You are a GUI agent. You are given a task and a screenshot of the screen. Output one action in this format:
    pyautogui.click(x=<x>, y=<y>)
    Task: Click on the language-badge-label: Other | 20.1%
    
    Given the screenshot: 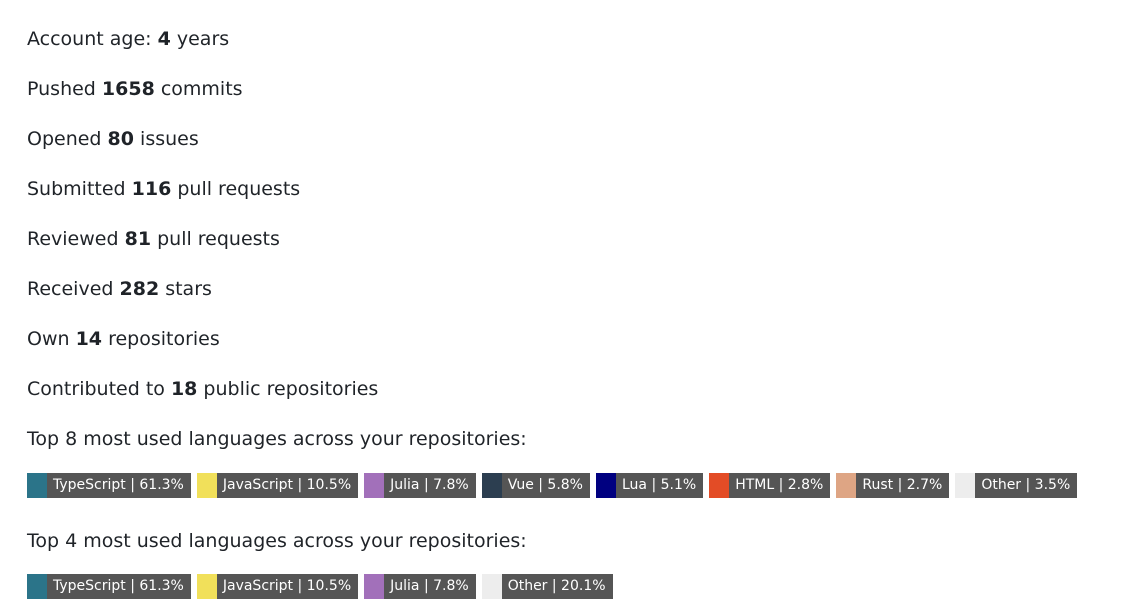 What is the action you would take?
    pyautogui.click(x=557, y=586)
    